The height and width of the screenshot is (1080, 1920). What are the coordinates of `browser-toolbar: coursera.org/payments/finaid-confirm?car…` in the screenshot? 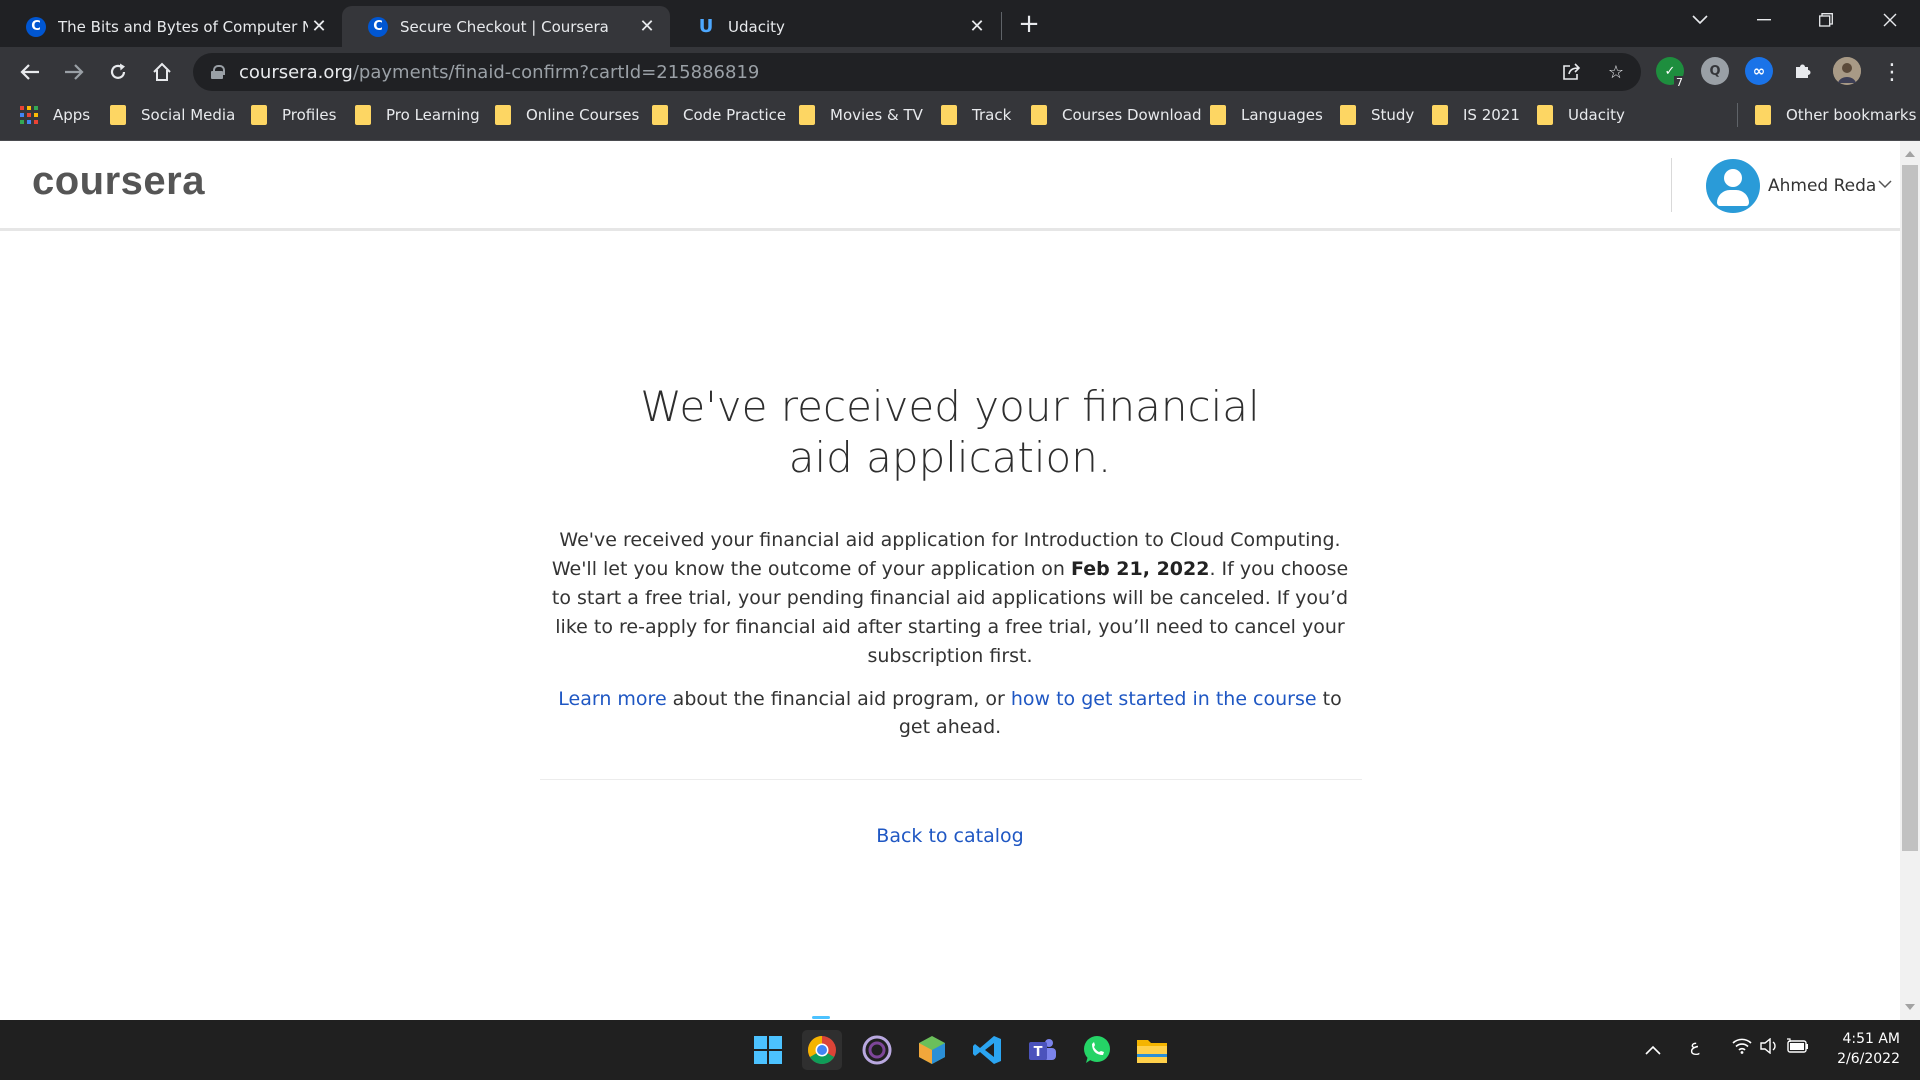 It's located at (960, 72).